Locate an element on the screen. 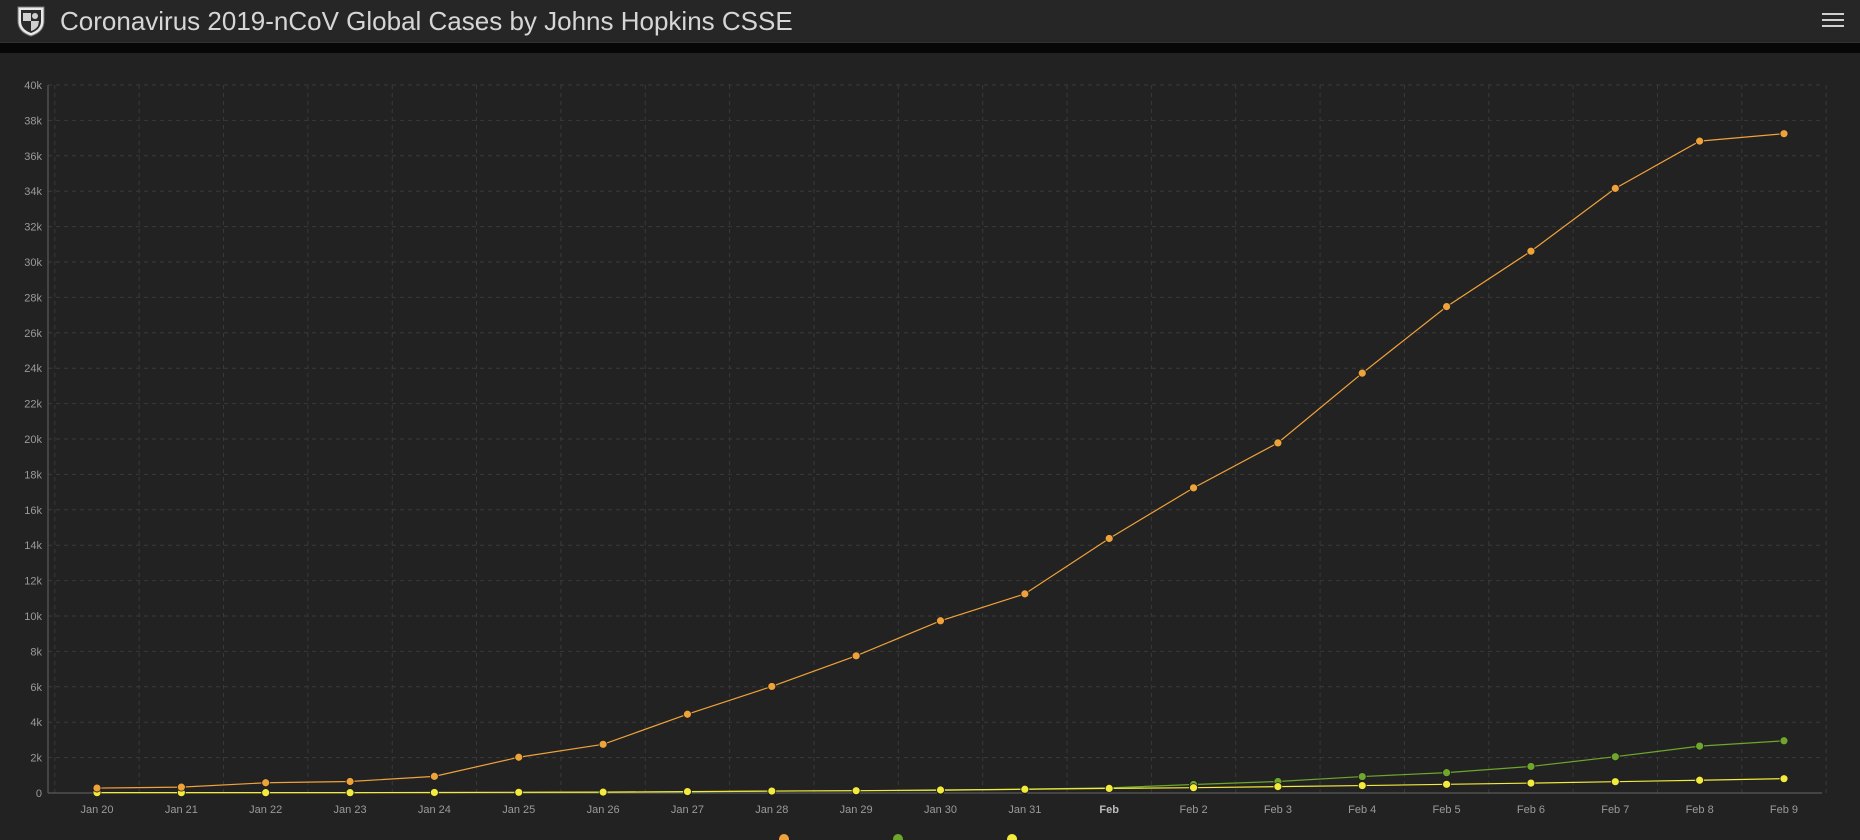 The width and height of the screenshot is (1860, 840). x-tick-label: Jan 28 is located at coordinates (771, 810).